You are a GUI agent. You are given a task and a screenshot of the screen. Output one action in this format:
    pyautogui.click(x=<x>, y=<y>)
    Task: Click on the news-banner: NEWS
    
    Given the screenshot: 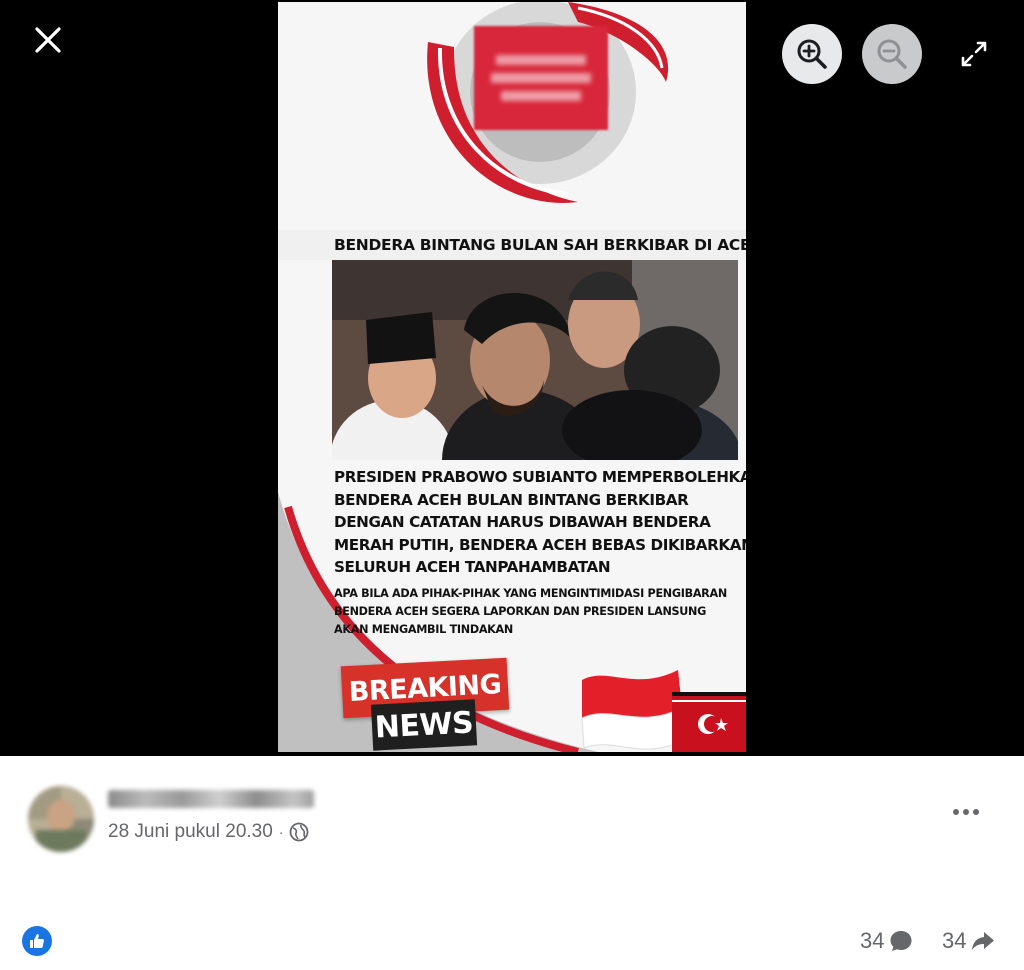 What is the action you would take?
    pyautogui.click(x=424, y=725)
    